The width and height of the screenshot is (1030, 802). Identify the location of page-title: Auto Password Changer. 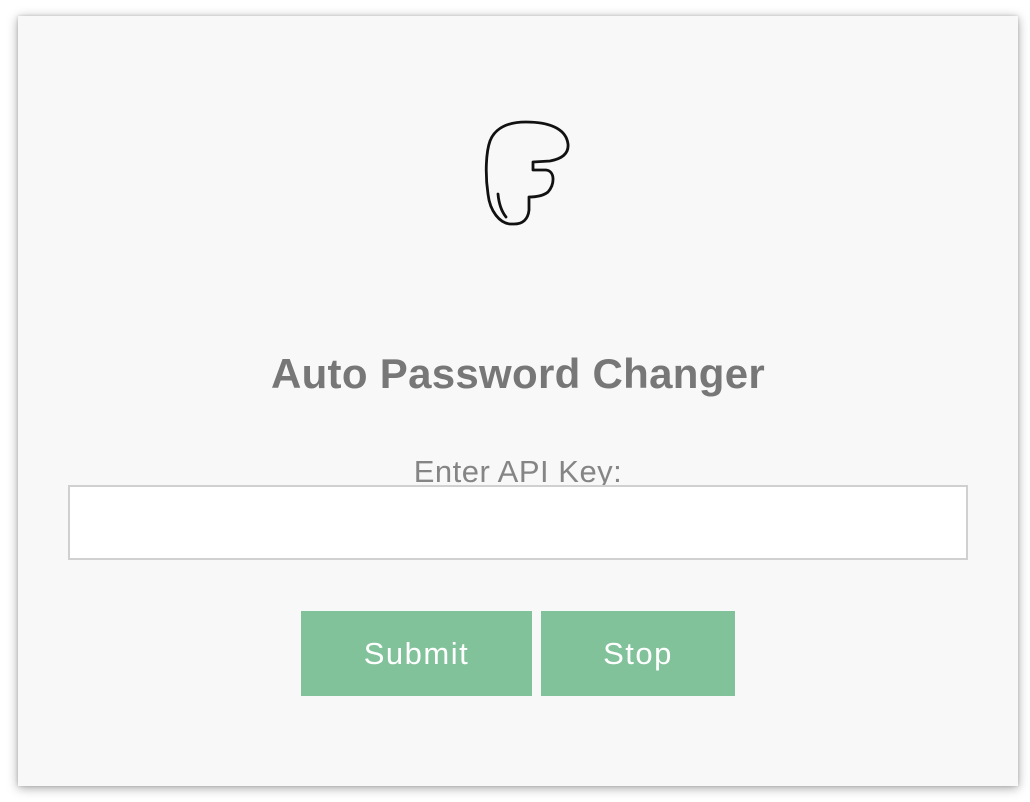
(518, 373).